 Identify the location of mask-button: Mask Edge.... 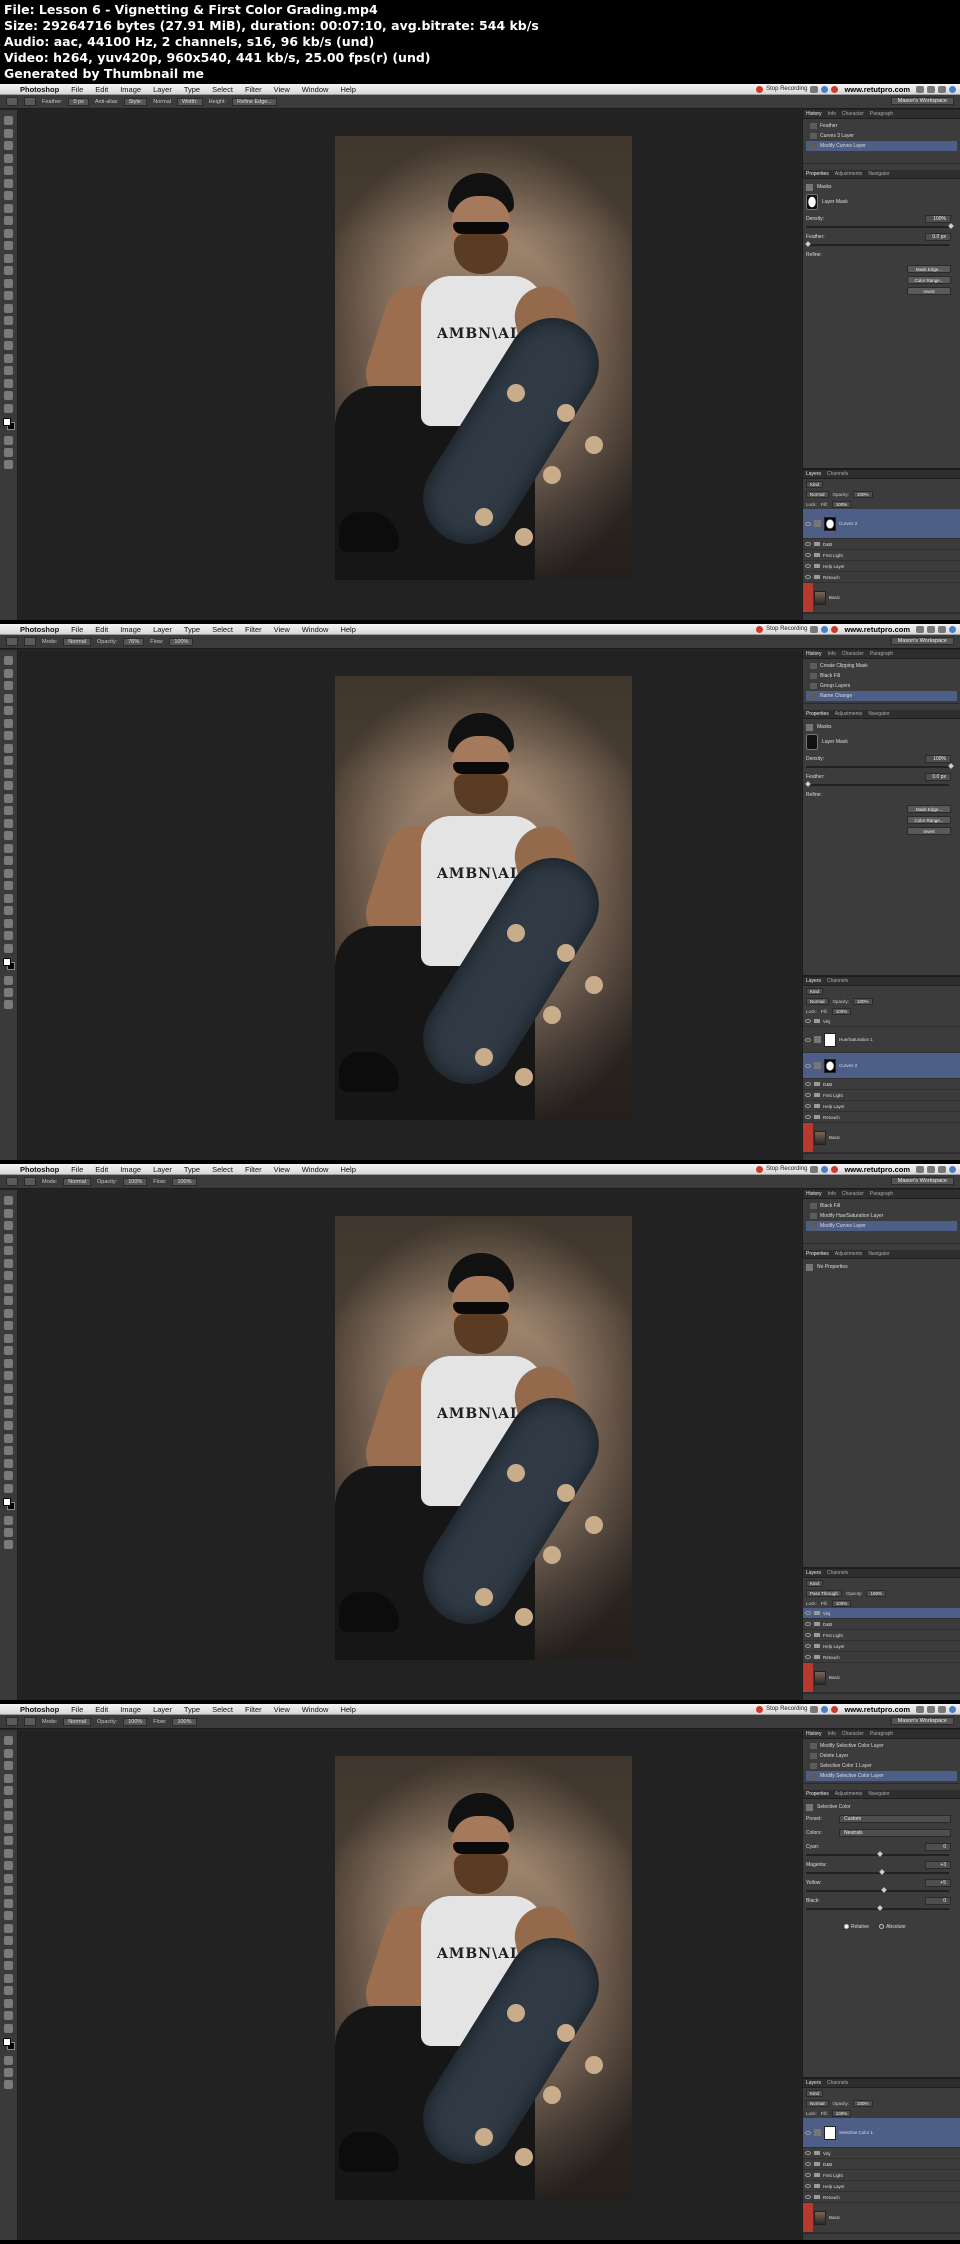
(929, 809).